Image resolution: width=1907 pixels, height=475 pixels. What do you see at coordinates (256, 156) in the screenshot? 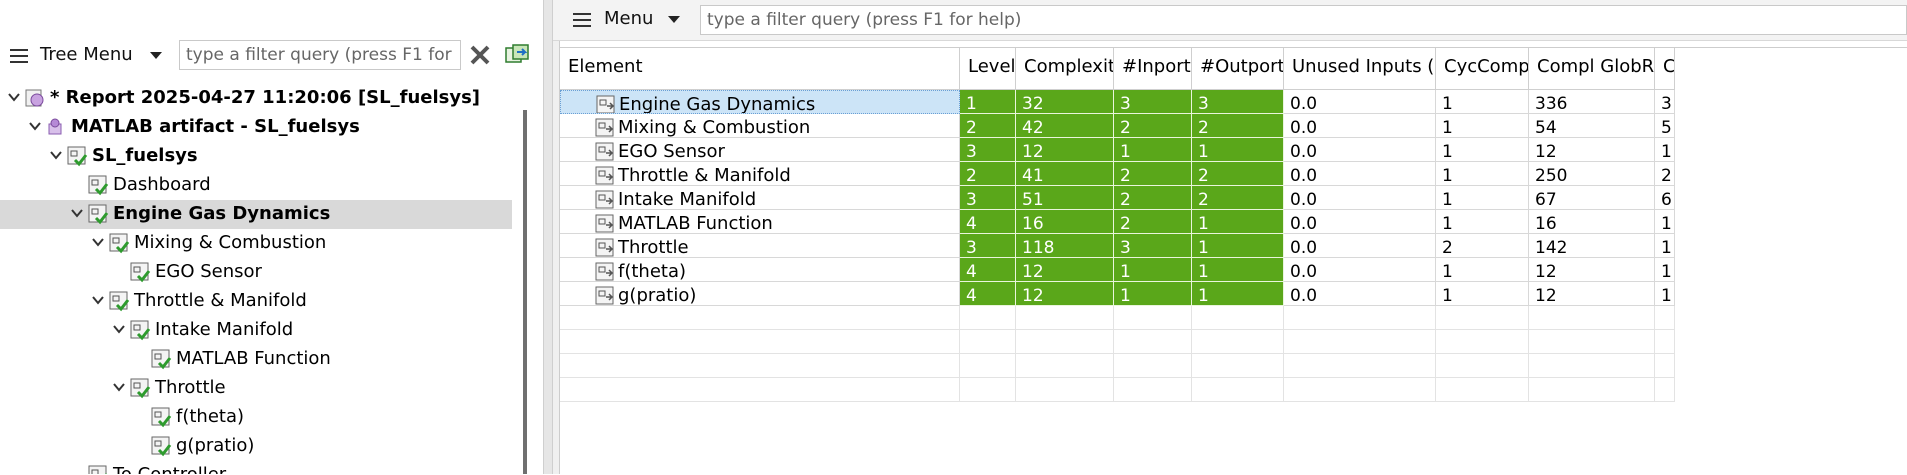
I see `tree-item: SL_fuelsys` at bounding box center [256, 156].